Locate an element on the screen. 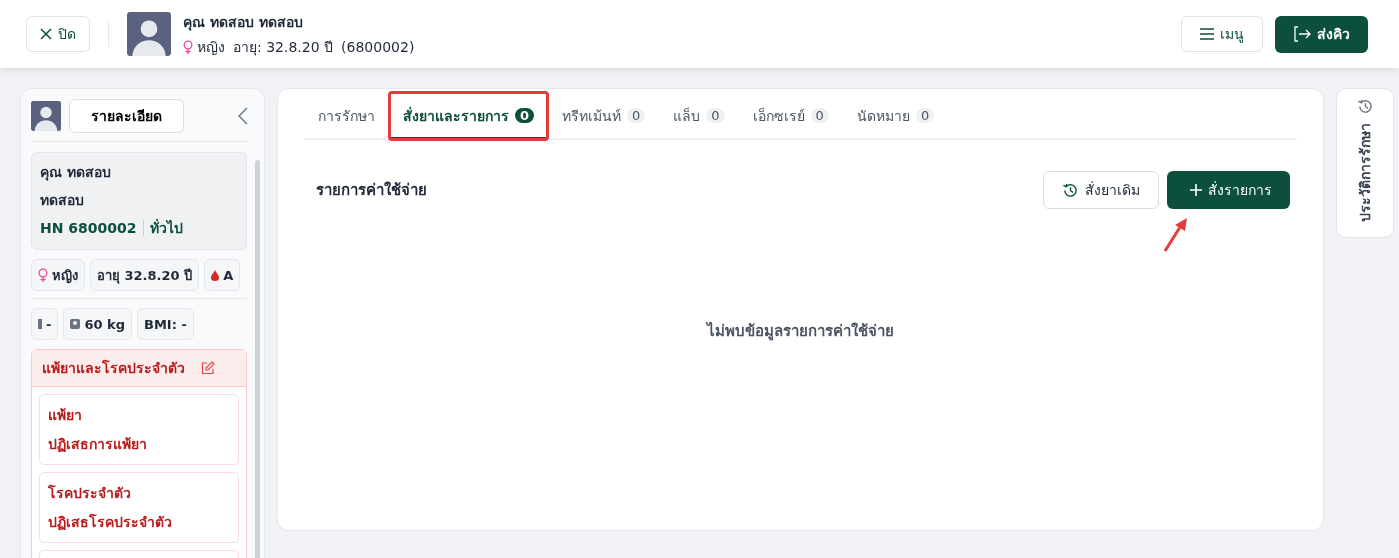 The image size is (1399, 558). age-chip: อายุ 32.8.20 ปี is located at coordinates (145, 275).